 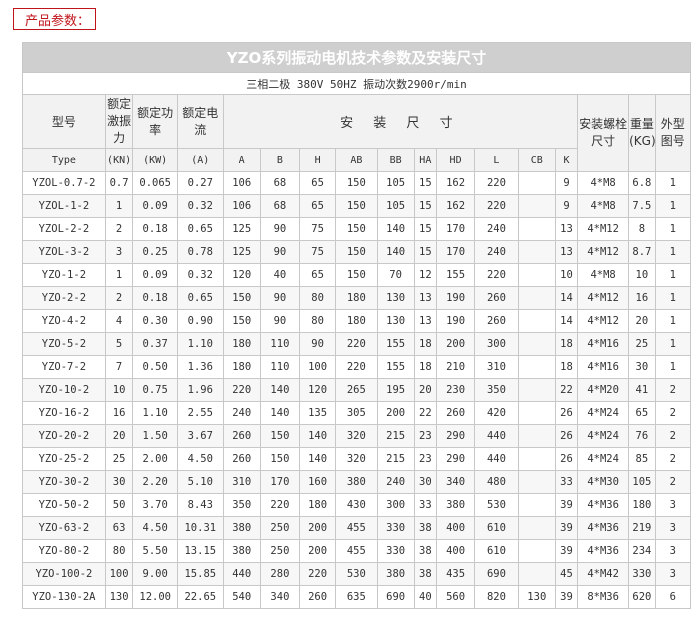 I want to click on table-cell: 0.27, so click(x=200, y=183).